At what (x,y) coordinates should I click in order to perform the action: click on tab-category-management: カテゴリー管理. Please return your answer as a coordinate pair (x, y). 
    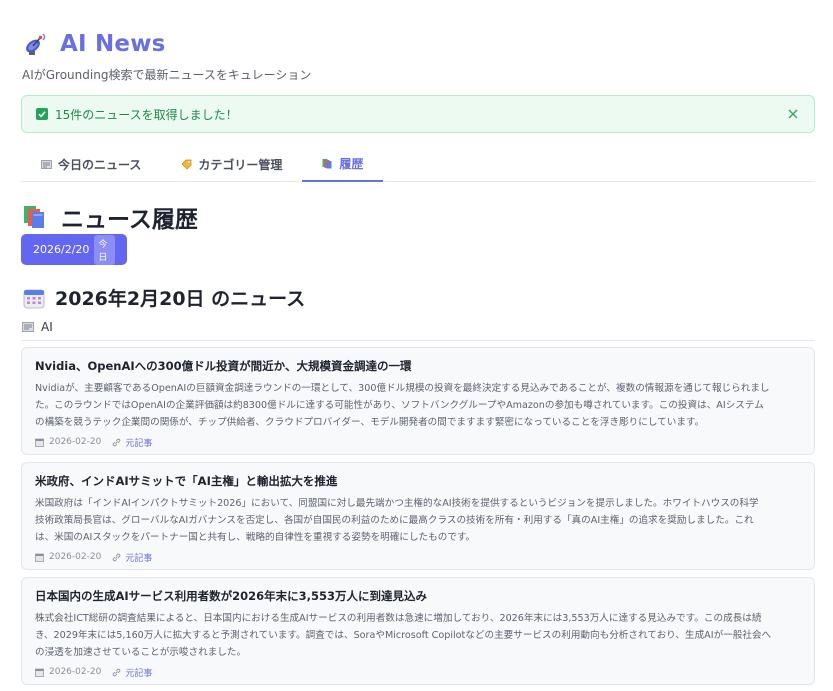
    Looking at the image, I should click on (231, 164).